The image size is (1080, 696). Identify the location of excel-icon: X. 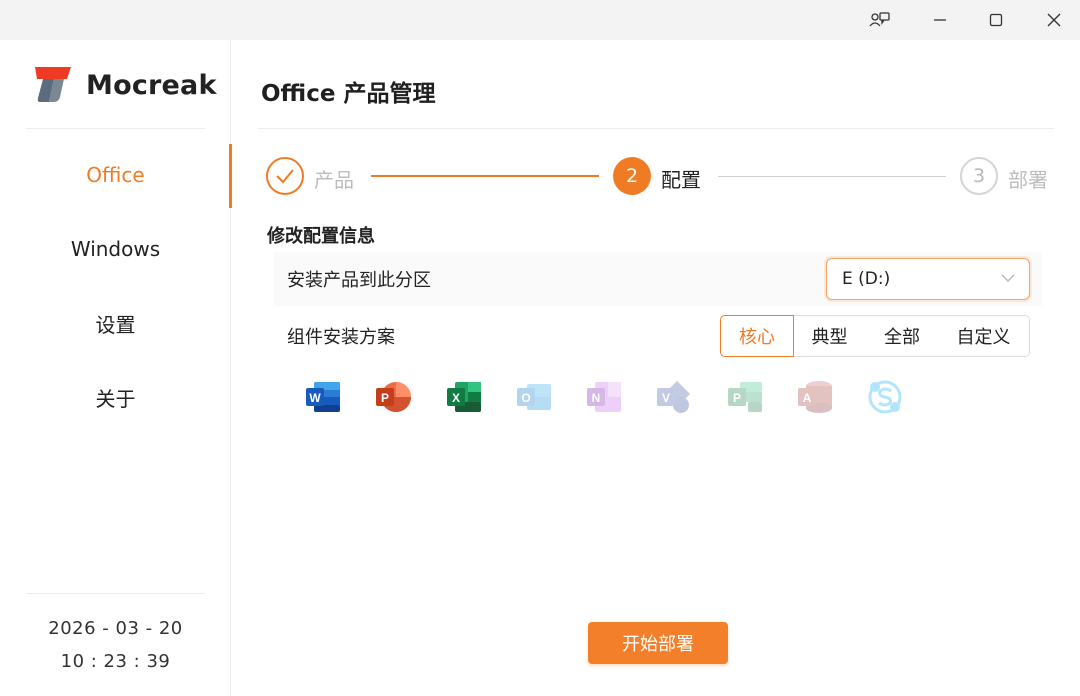
(464, 397).